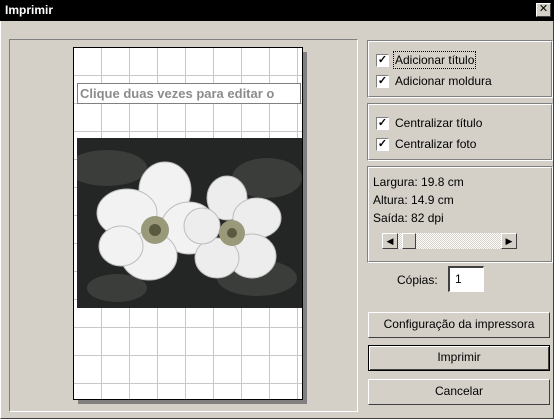  Describe the element at coordinates (439, 123) in the screenshot. I see `center-title-label: Centralizar título` at that location.